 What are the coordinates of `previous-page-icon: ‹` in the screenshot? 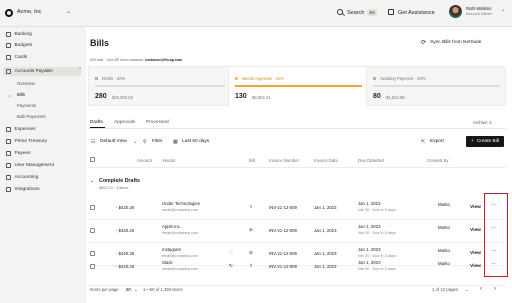 It's located at (481, 289).